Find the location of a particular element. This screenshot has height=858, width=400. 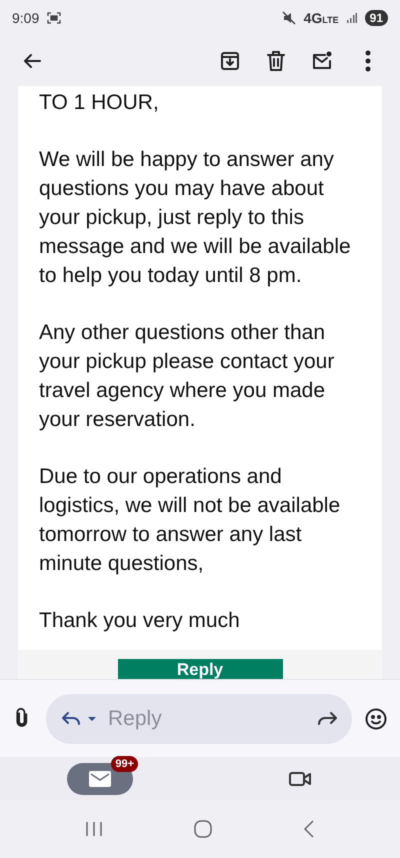

network-label: 4GLTE is located at coordinates (321, 18).